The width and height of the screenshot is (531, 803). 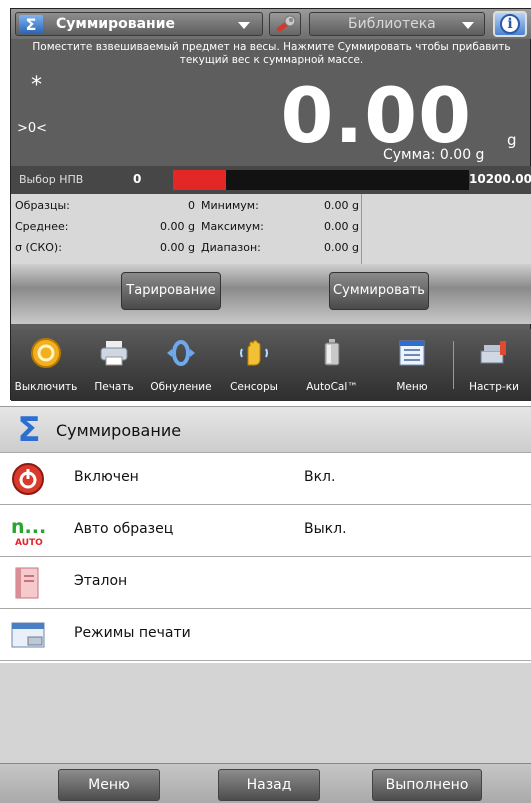 What do you see at coordinates (265, 531) in the screenshot?
I see `menu-item-auto-sample: n... AUTO Авто образец Выкл.` at bounding box center [265, 531].